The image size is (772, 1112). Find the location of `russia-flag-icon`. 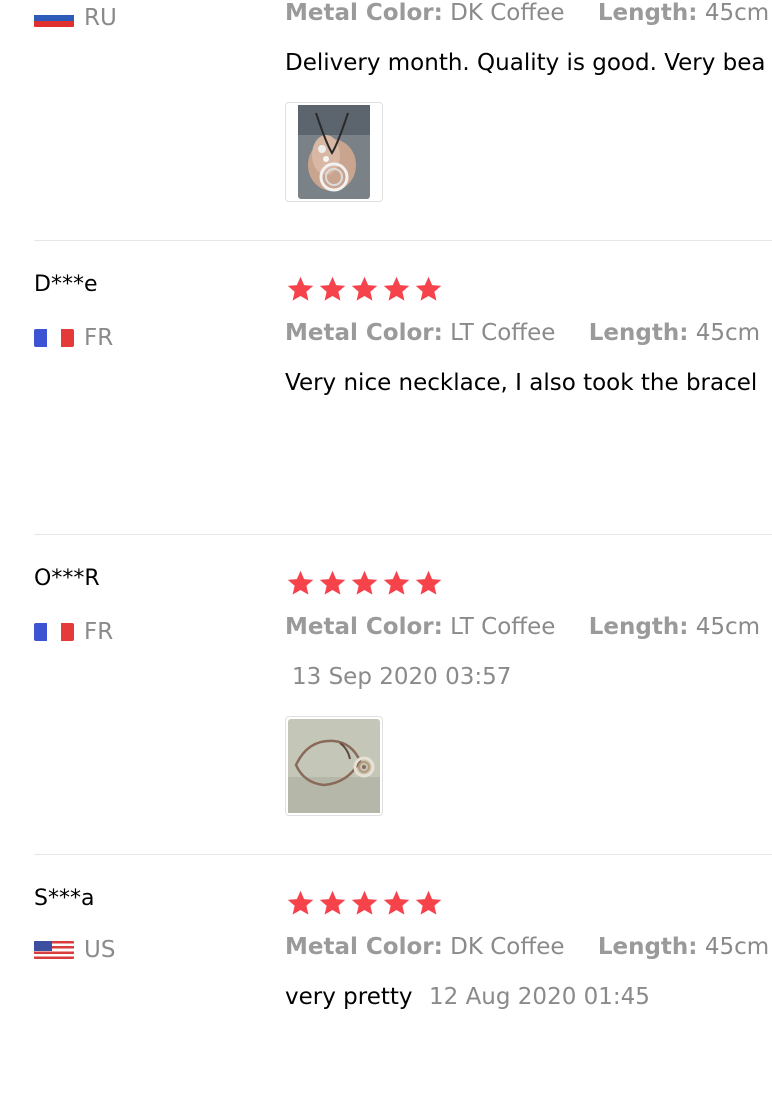

russia-flag-icon is located at coordinates (54, 18).